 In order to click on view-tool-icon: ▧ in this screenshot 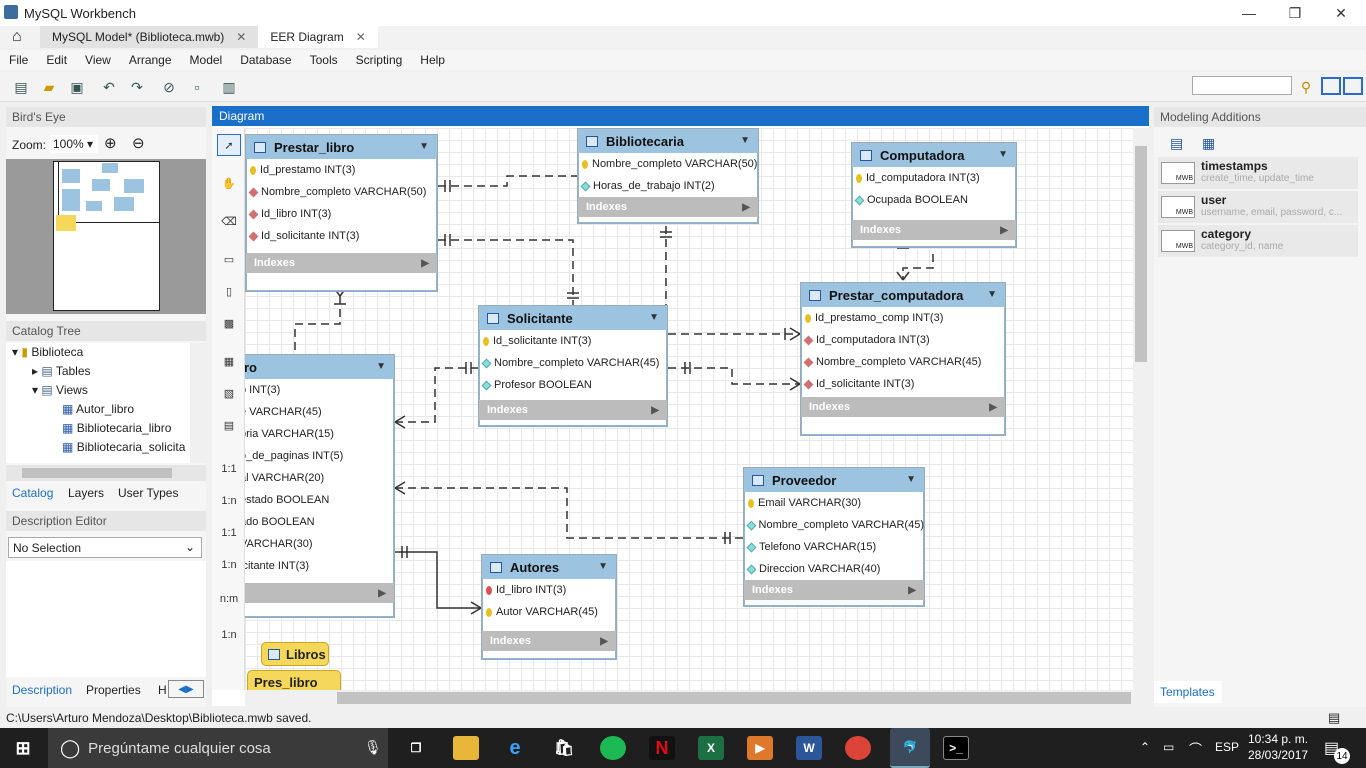, I will do `click(229, 393)`.